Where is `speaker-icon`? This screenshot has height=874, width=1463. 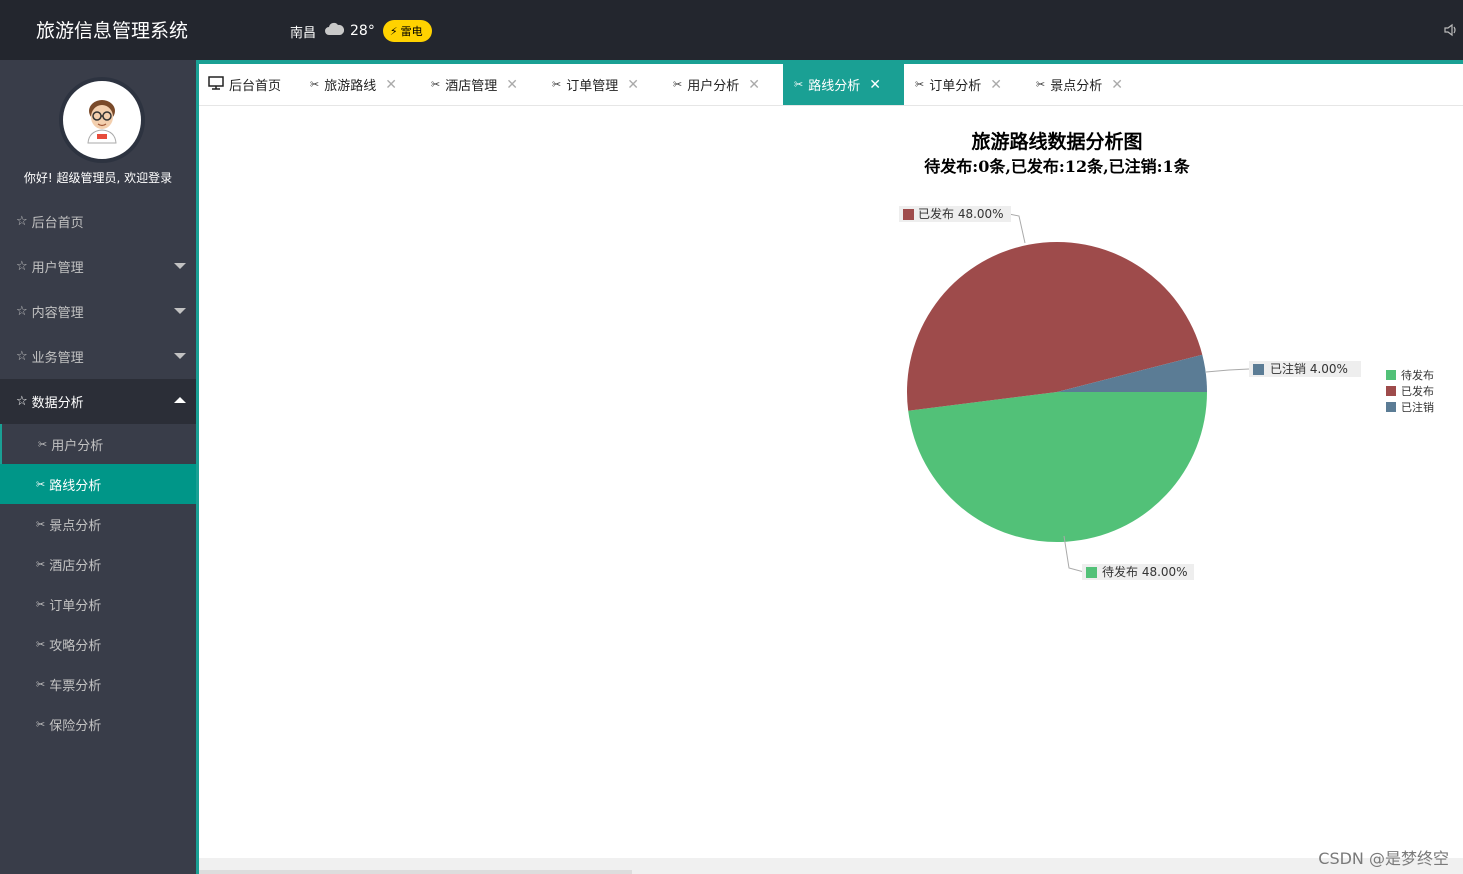 speaker-icon is located at coordinates (1451, 31).